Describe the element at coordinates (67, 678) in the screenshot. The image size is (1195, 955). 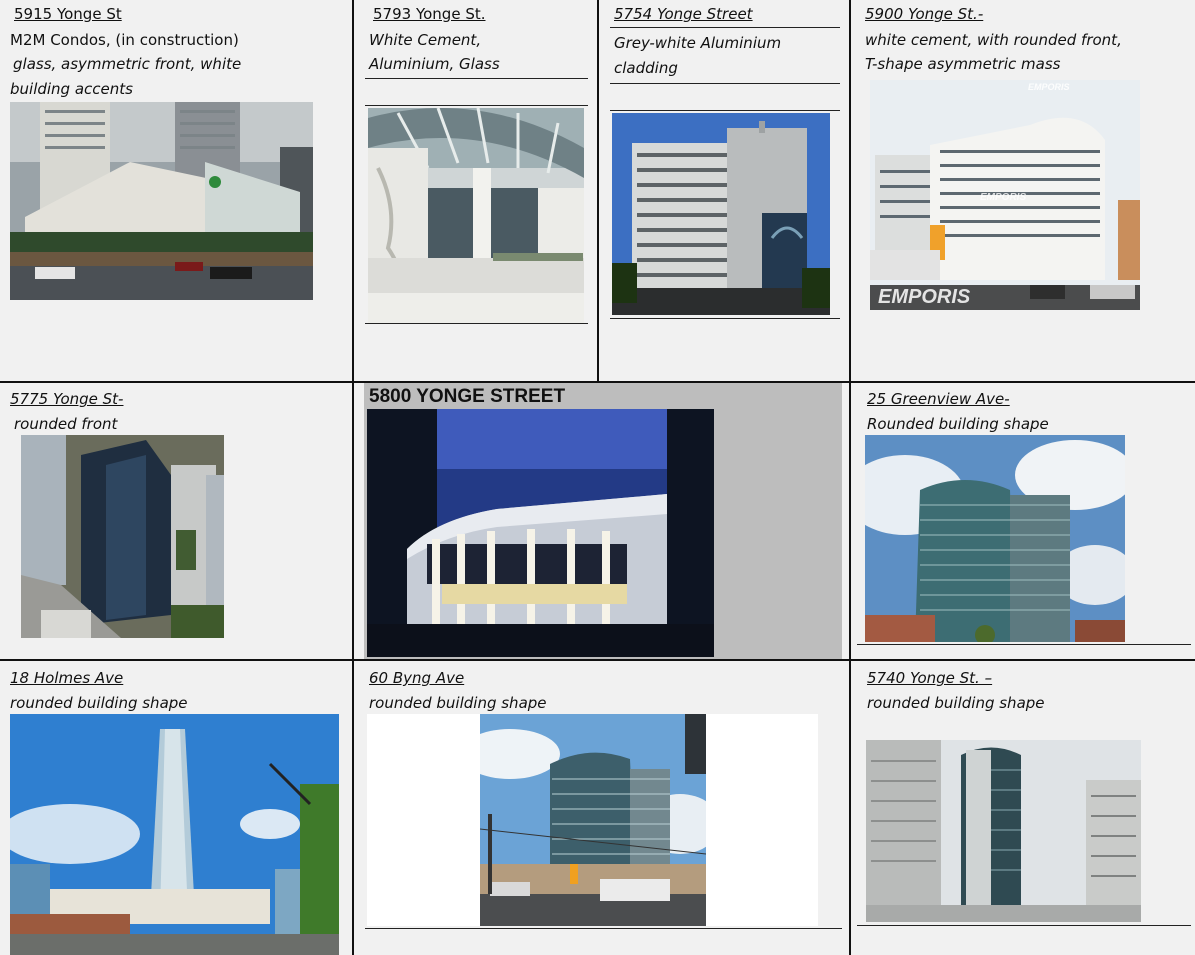
I see `address-heading: 18 Holmes Ave` at that location.